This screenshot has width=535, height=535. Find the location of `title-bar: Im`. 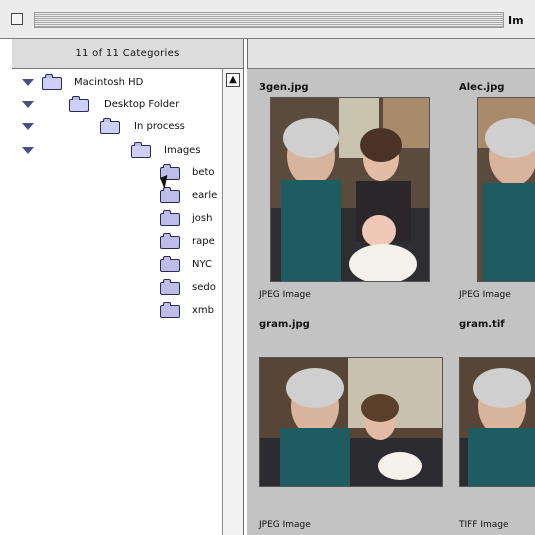

title-bar: Im is located at coordinates (267, 19).